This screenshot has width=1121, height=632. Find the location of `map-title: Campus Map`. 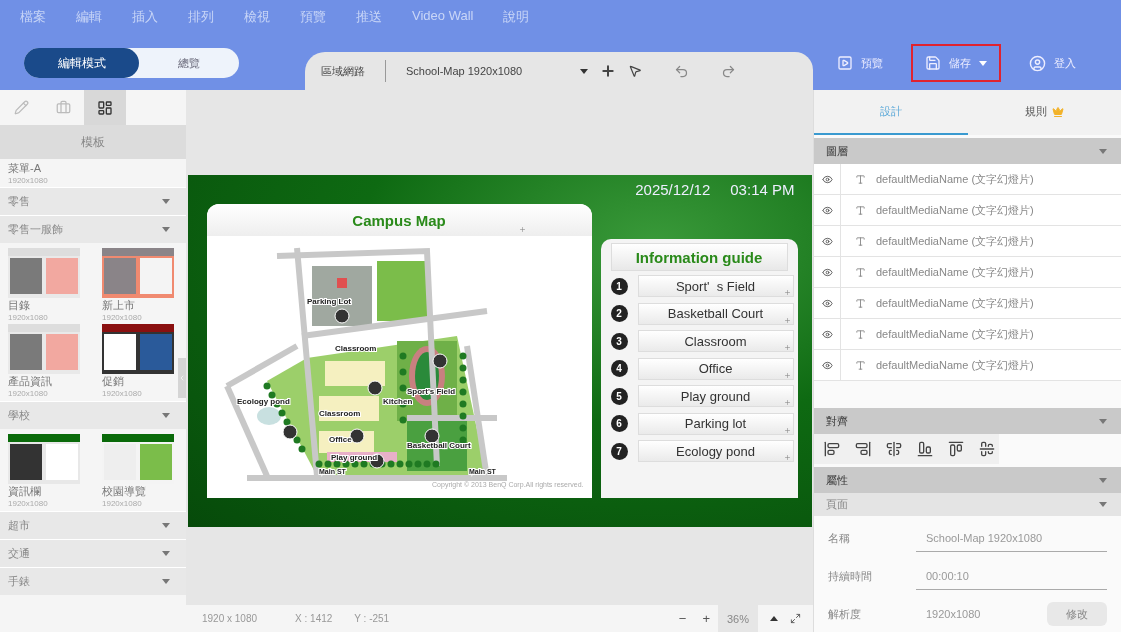

map-title: Campus Map is located at coordinates (399, 220).